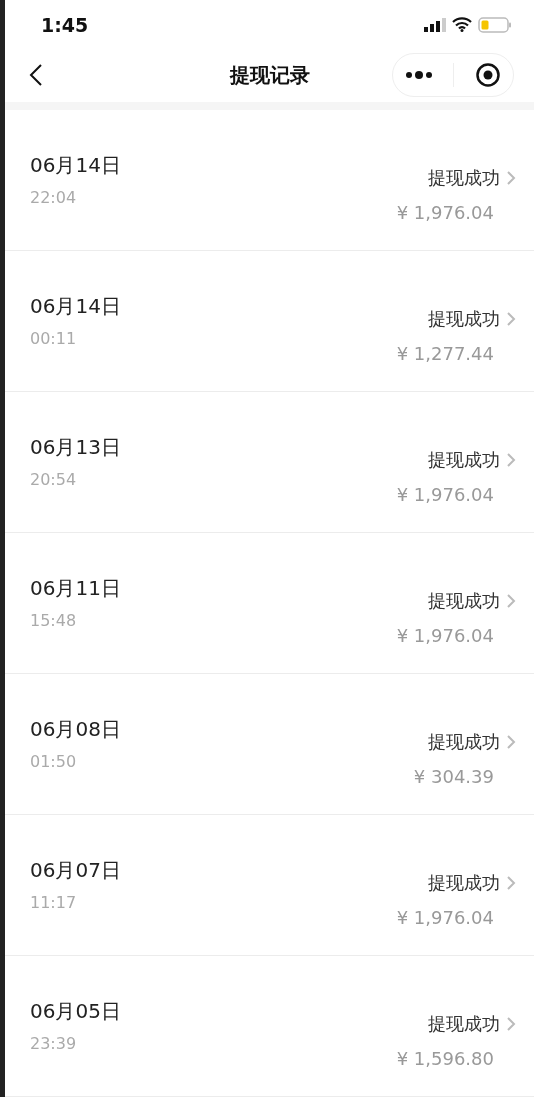 Image resolution: width=534 pixels, height=1097 pixels. I want to click on record-row: 06月14日 00:11 提现成功 ¥ 1,277.44, so click(269, 321).